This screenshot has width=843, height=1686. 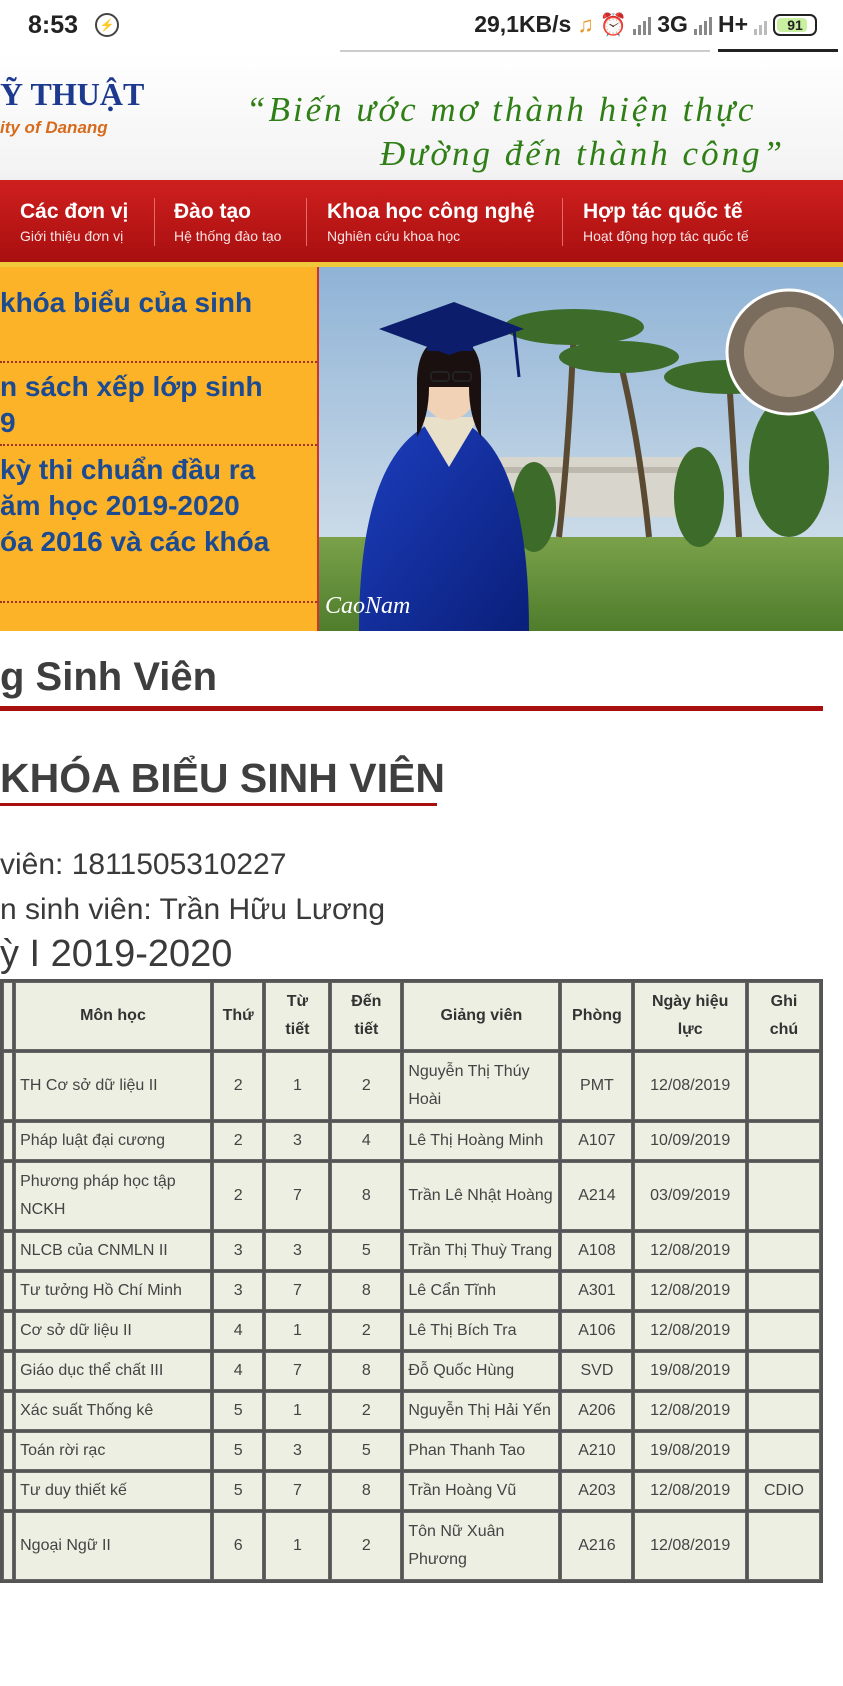 What do you see at coordinates (72, 236) in the screenshot?
I see `nav-item-subtitle: Giới thiệu đơn vị` at bounding box center [72, 236].